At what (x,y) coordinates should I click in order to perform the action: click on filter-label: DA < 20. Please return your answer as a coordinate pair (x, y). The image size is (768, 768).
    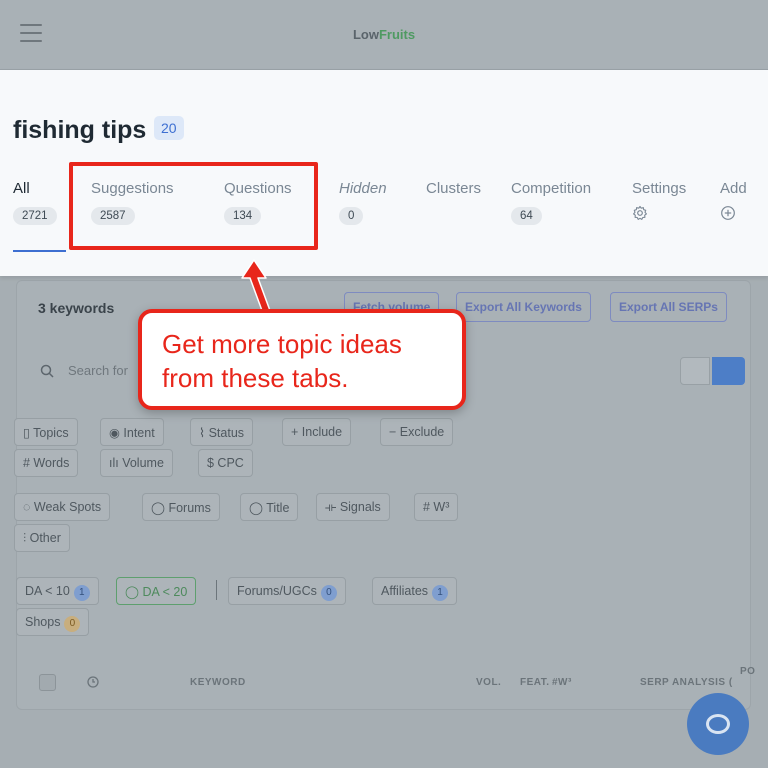
    Looking at the image, I should click on (165, 592).